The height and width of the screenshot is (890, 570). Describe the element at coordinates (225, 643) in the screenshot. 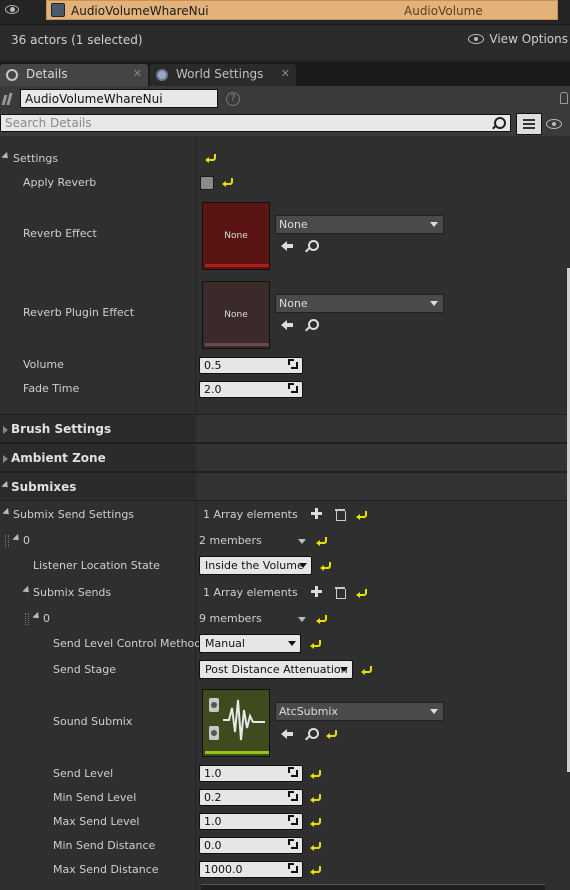

I see `send-level-control-method-value: Manual` at that location.